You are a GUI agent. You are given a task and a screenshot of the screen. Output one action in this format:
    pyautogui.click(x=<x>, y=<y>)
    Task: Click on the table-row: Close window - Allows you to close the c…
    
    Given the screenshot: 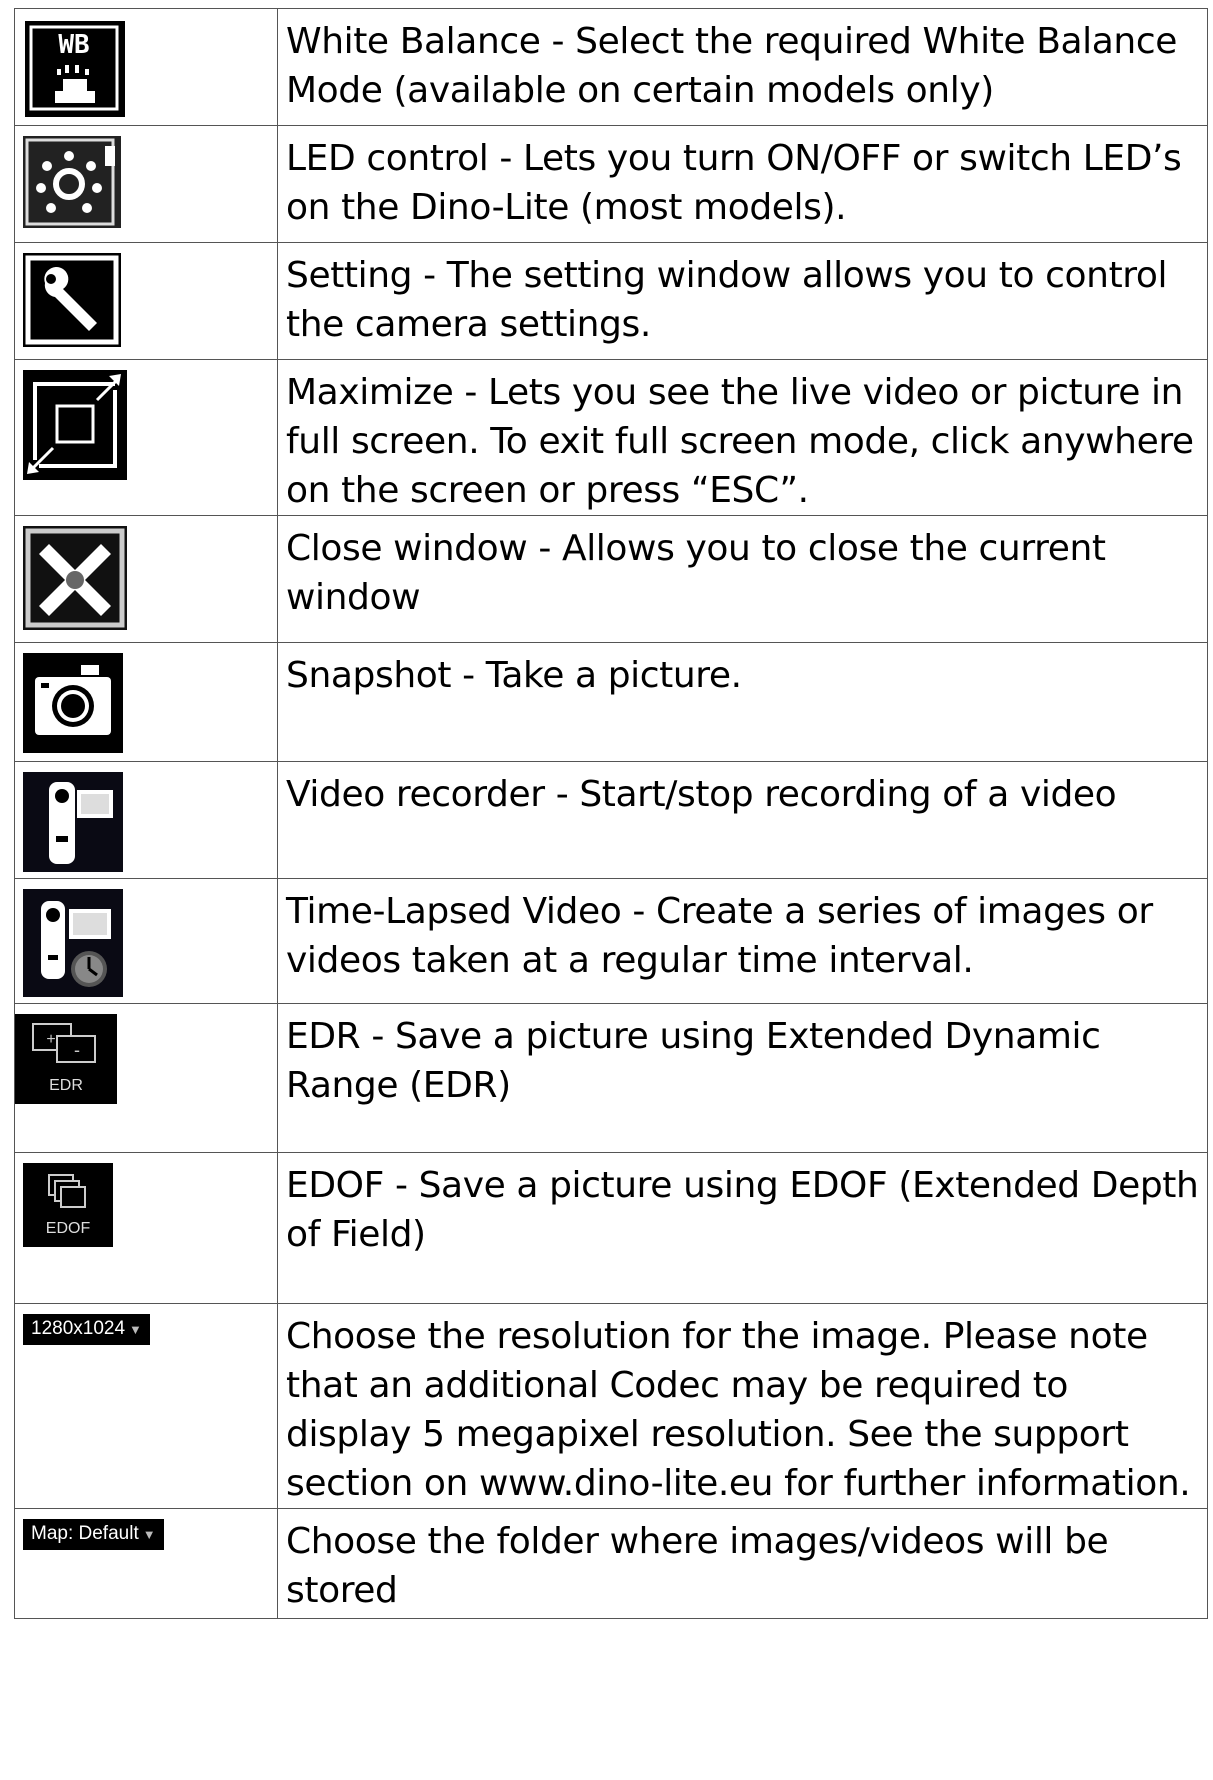 What is the action you would take?
    pyautogui.click(x=611, y=579)
    